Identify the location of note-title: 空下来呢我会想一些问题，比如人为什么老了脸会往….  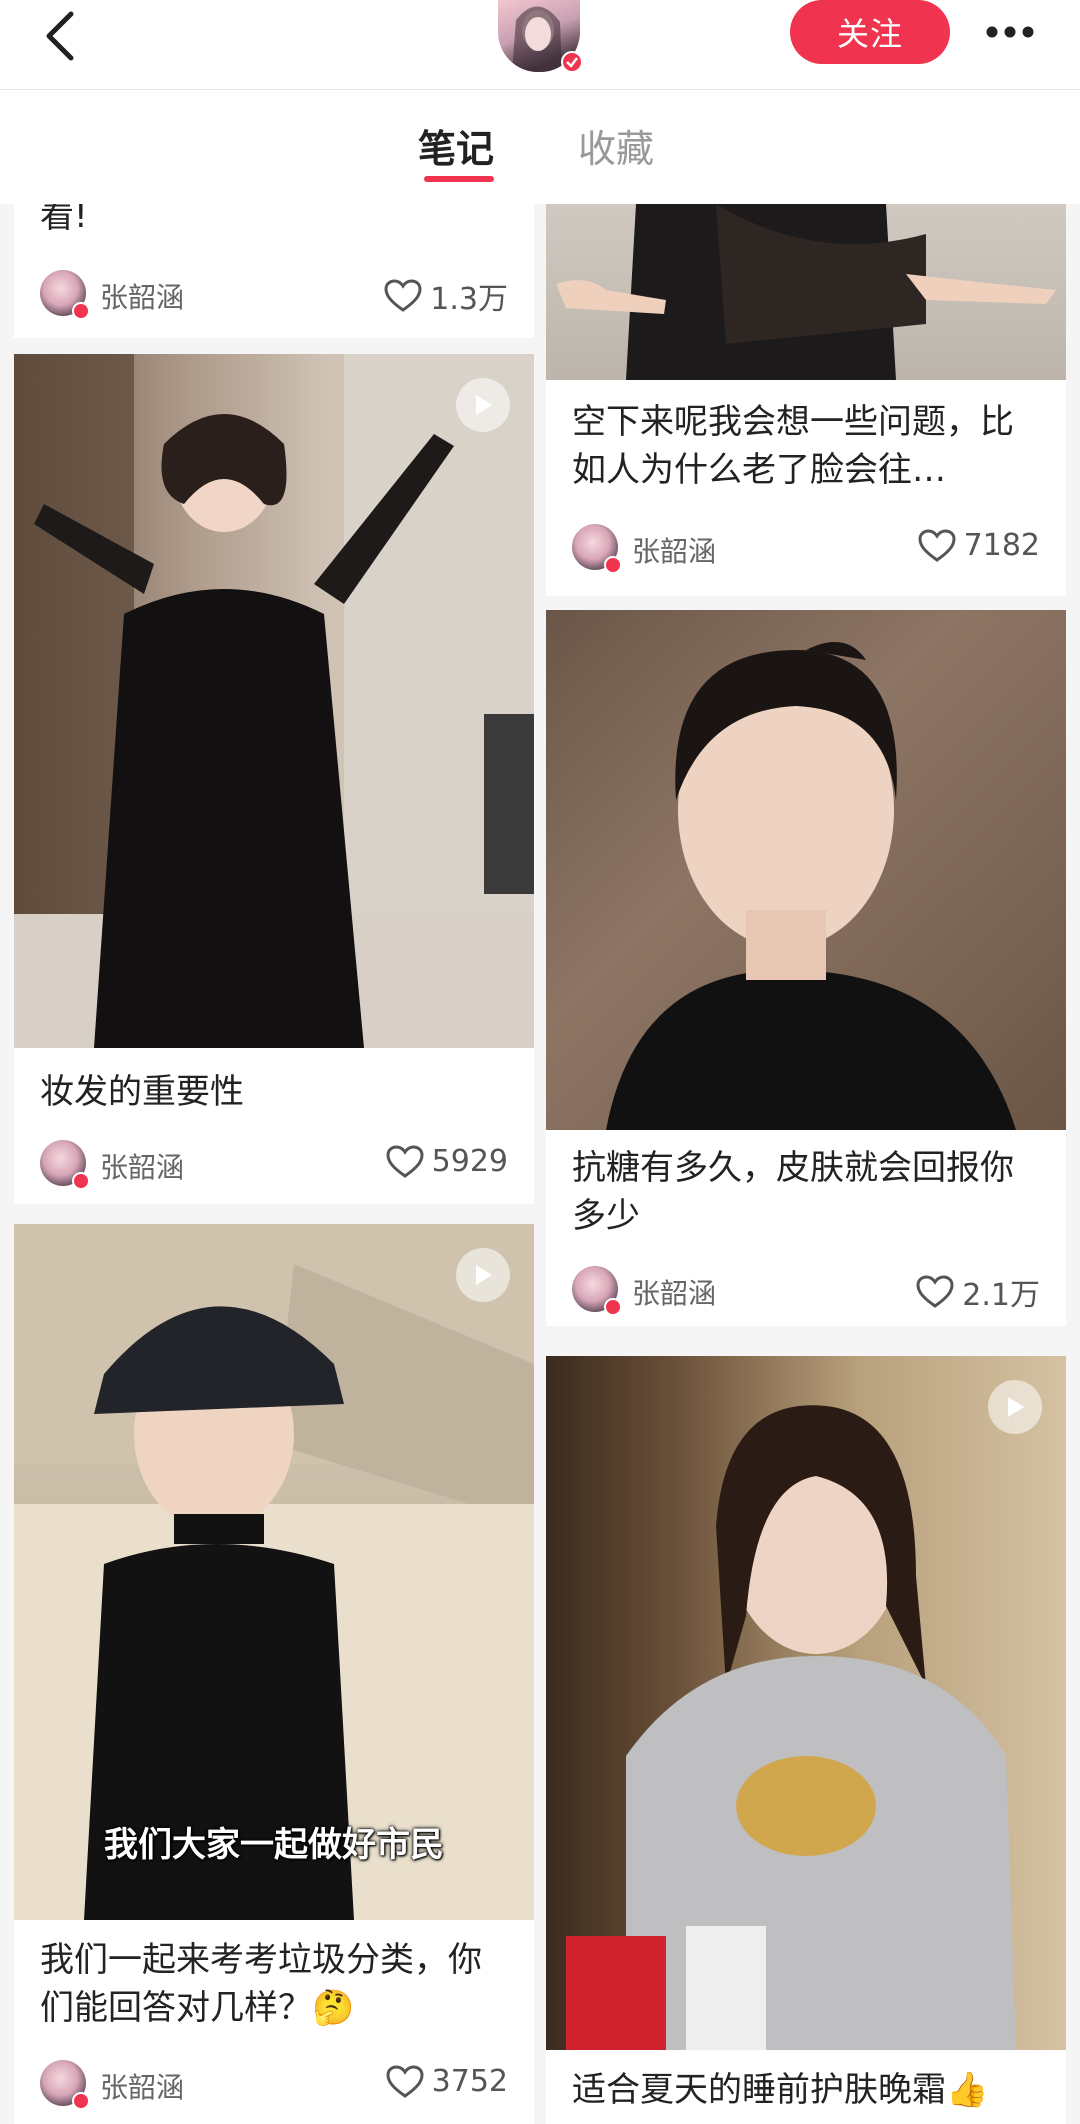
(793, 446).